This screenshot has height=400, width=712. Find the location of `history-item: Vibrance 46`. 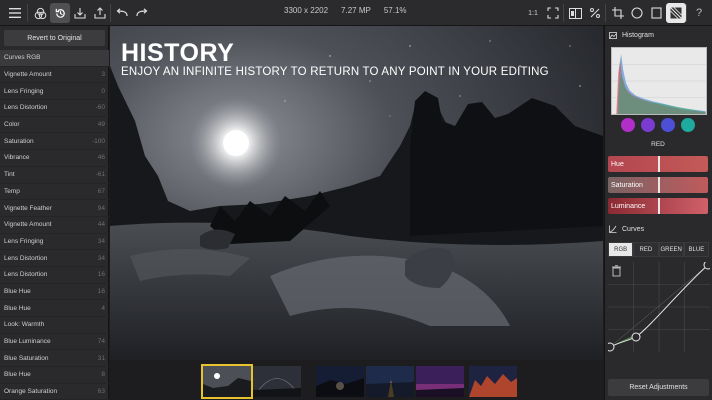

history-item: Vibrance 46 is located at coordinates (54, 158).